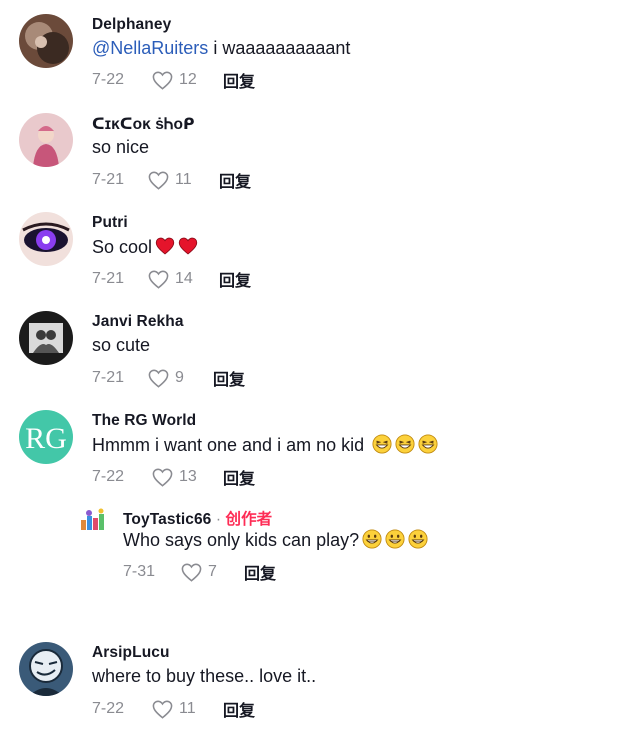  What do you see at coordinates (145, 247) in the screenshot?
I see `comment-text: So cool` at bounding box center [145, 247].